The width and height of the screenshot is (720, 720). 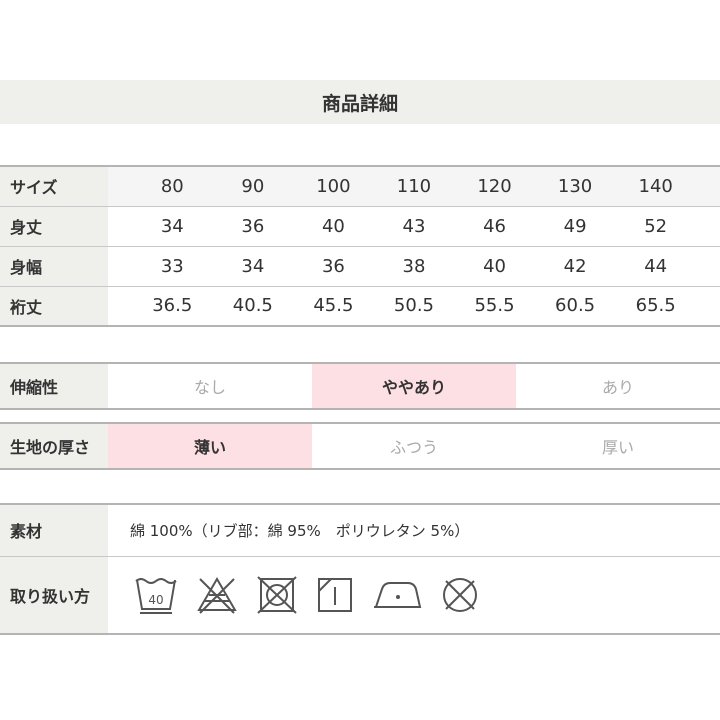 What do you see at coordinates (360, 102) in the screenshot?
I see `page-title: 商品詳細` at bounding box center [360, 102].